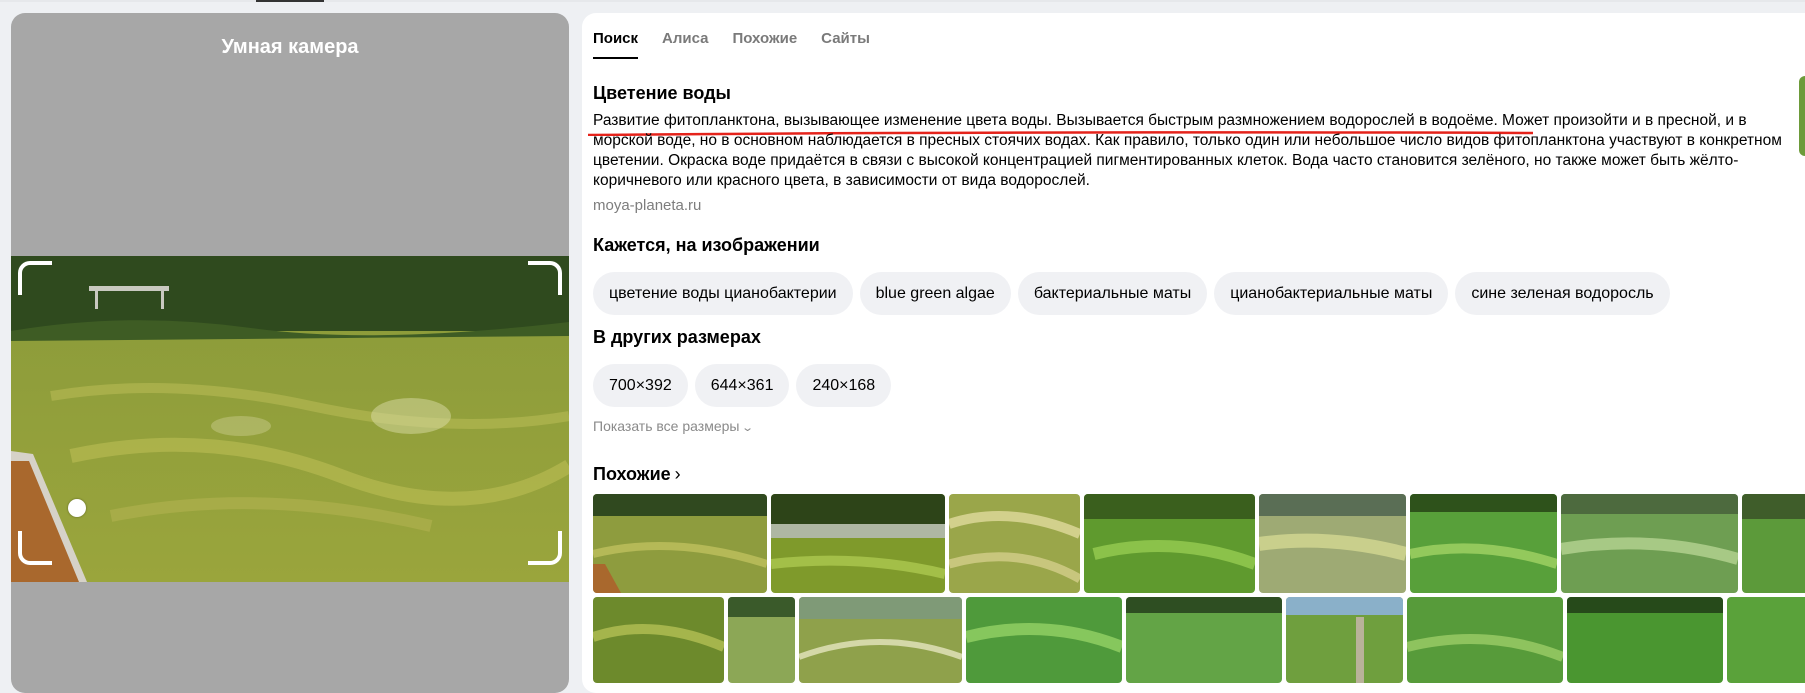 This screenshot has height=693, width=1805. What do you see at coordinates (723, 293) in the screenshot?
I see `tag-chip: цветение воды цианобактерии` at bounding box center [723, 293].